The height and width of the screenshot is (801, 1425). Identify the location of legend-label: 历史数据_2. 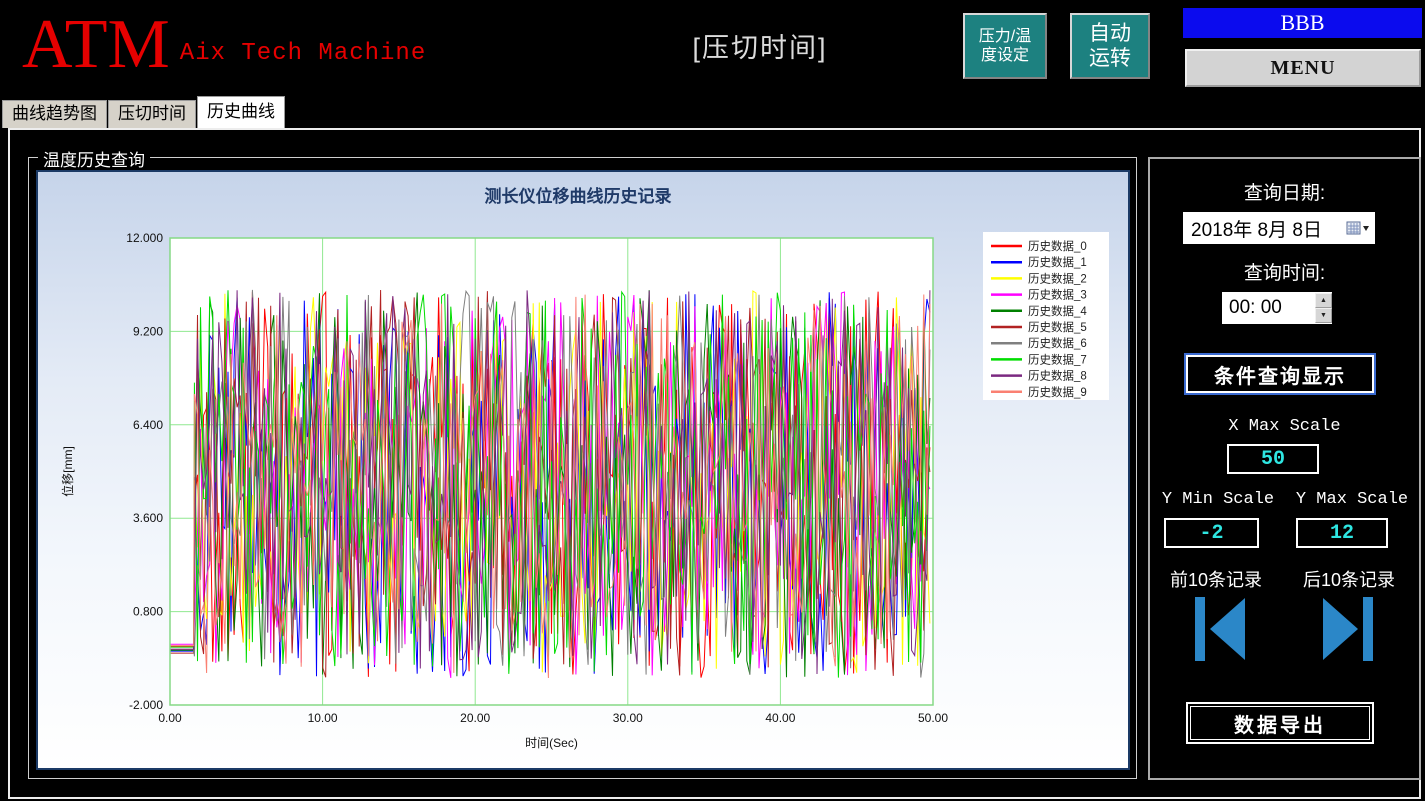
(1057, 278).